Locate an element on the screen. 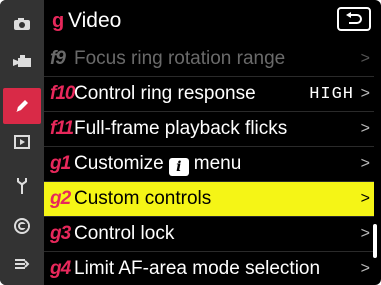 The width and height of the screenshot is (381, 285). tab-playback is located at coordinates (22, 142).